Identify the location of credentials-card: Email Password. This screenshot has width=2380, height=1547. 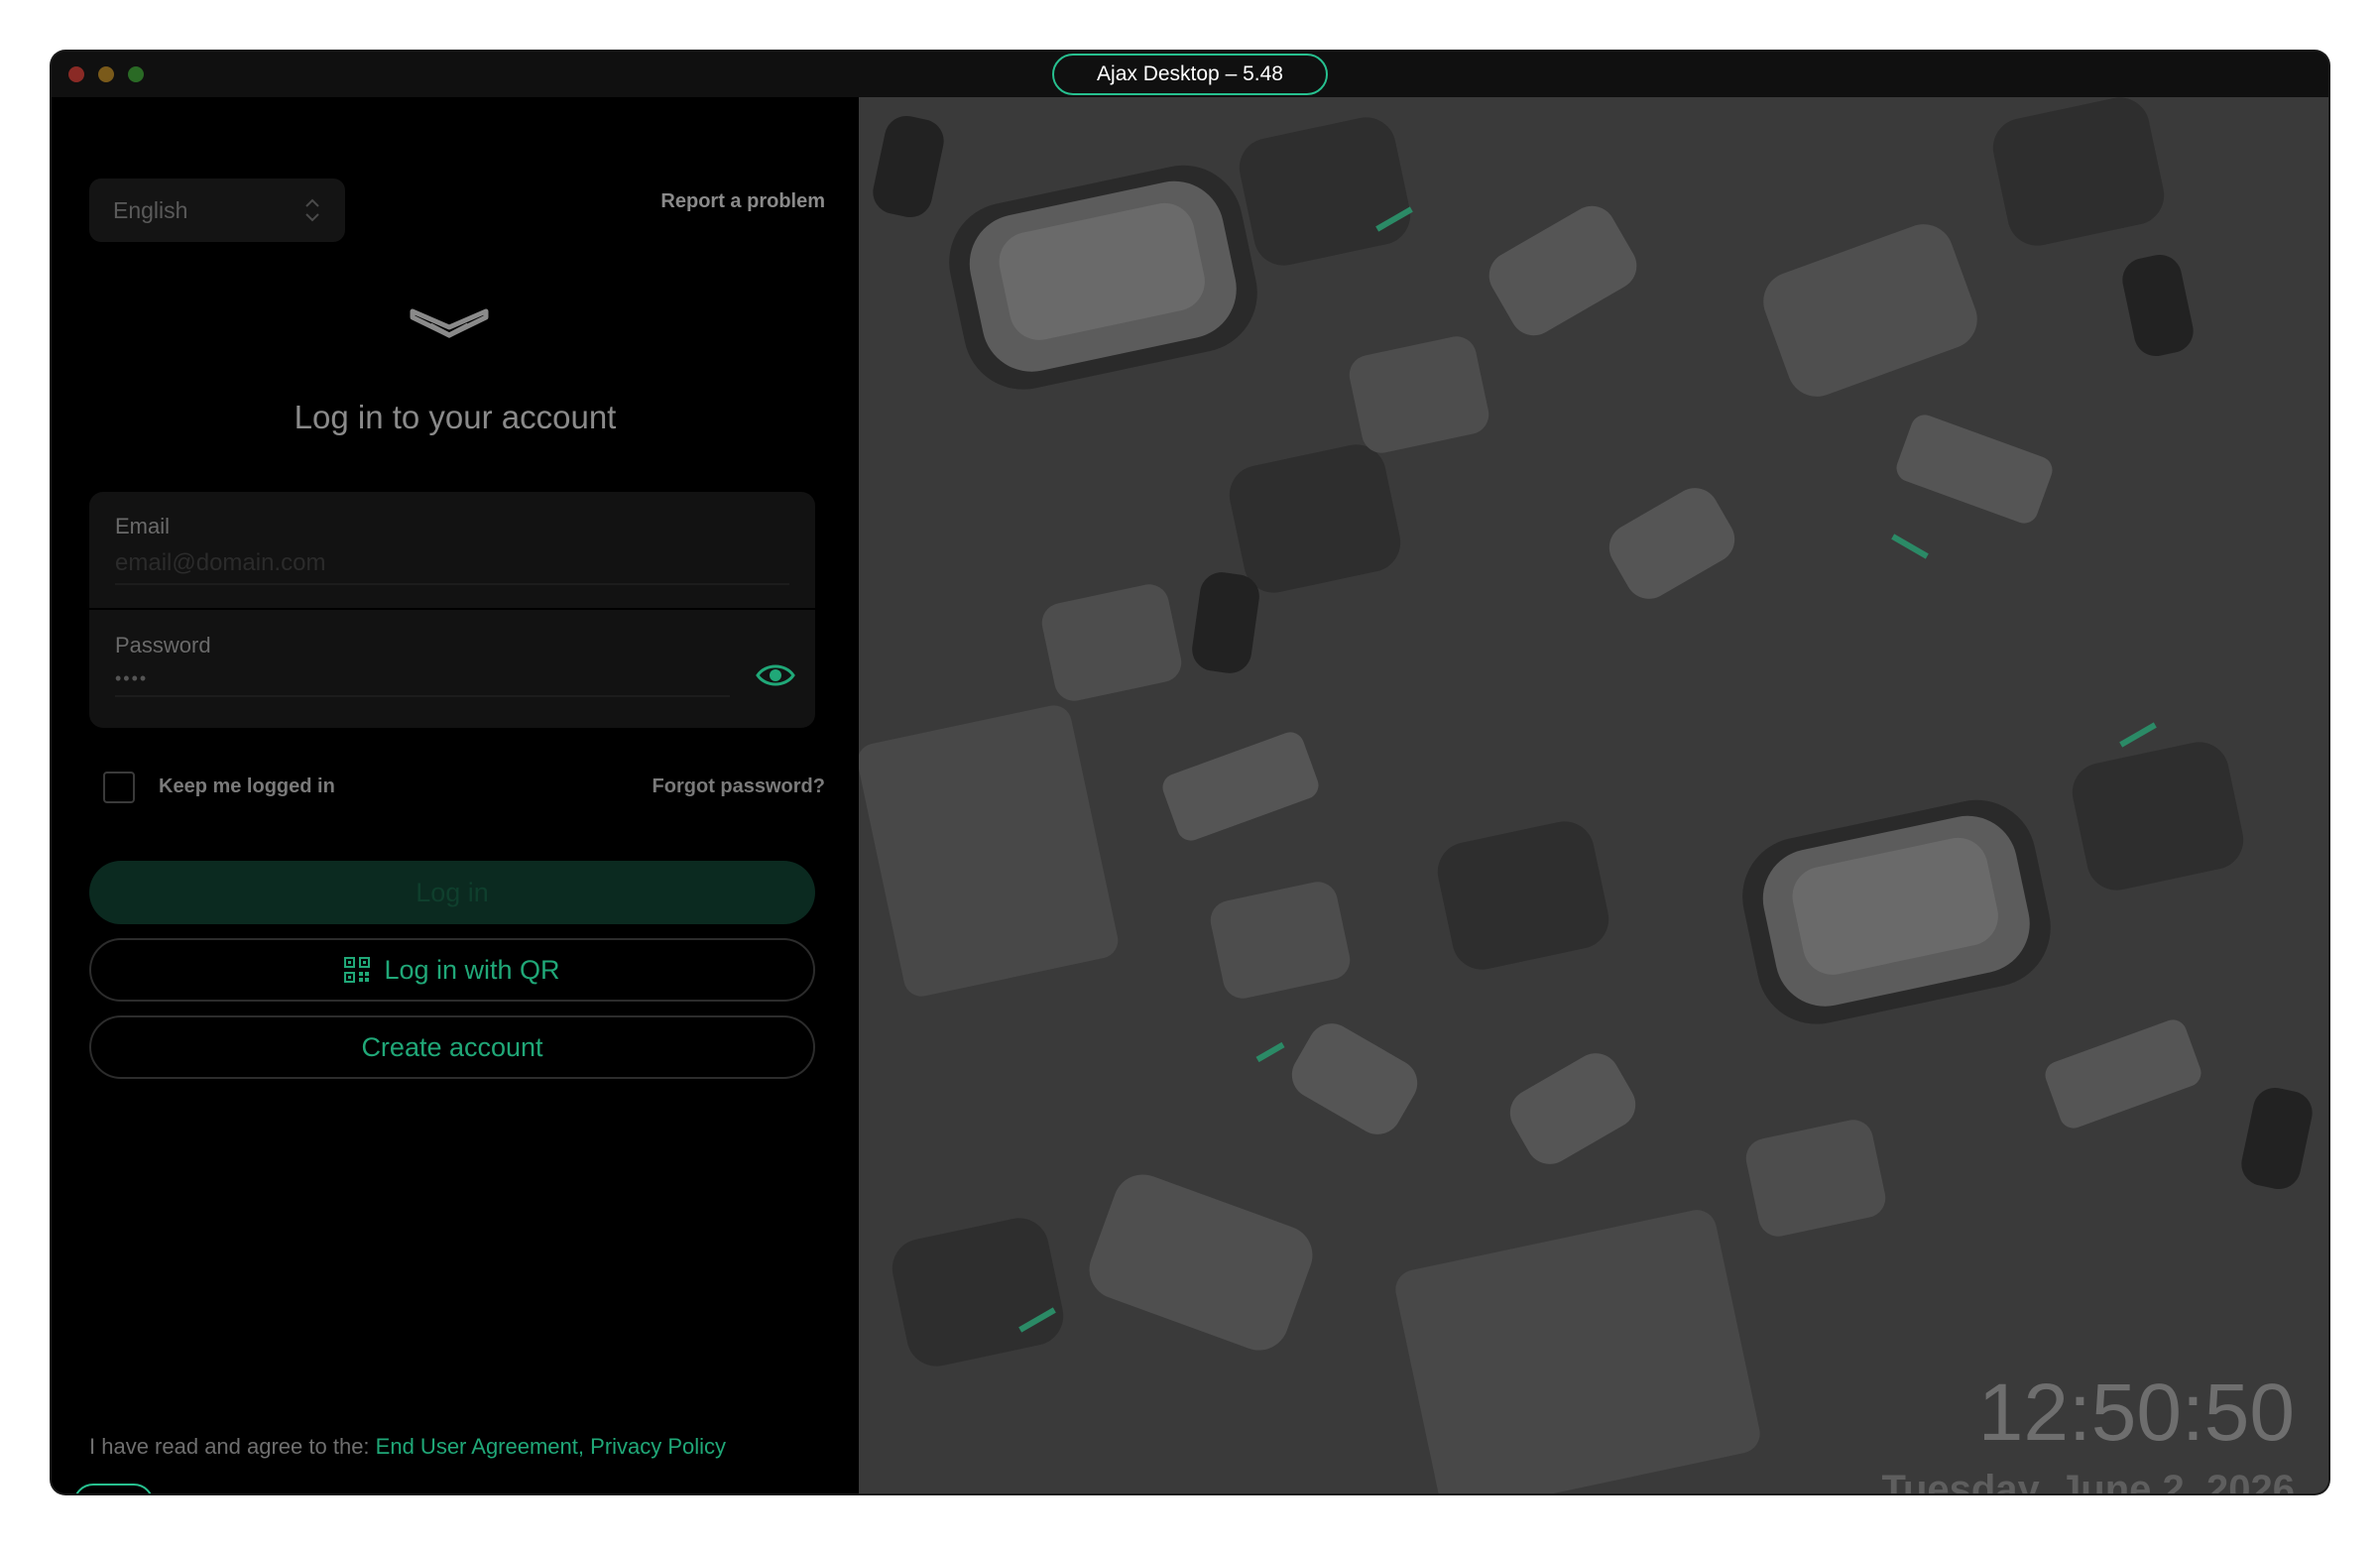
(452, 610).